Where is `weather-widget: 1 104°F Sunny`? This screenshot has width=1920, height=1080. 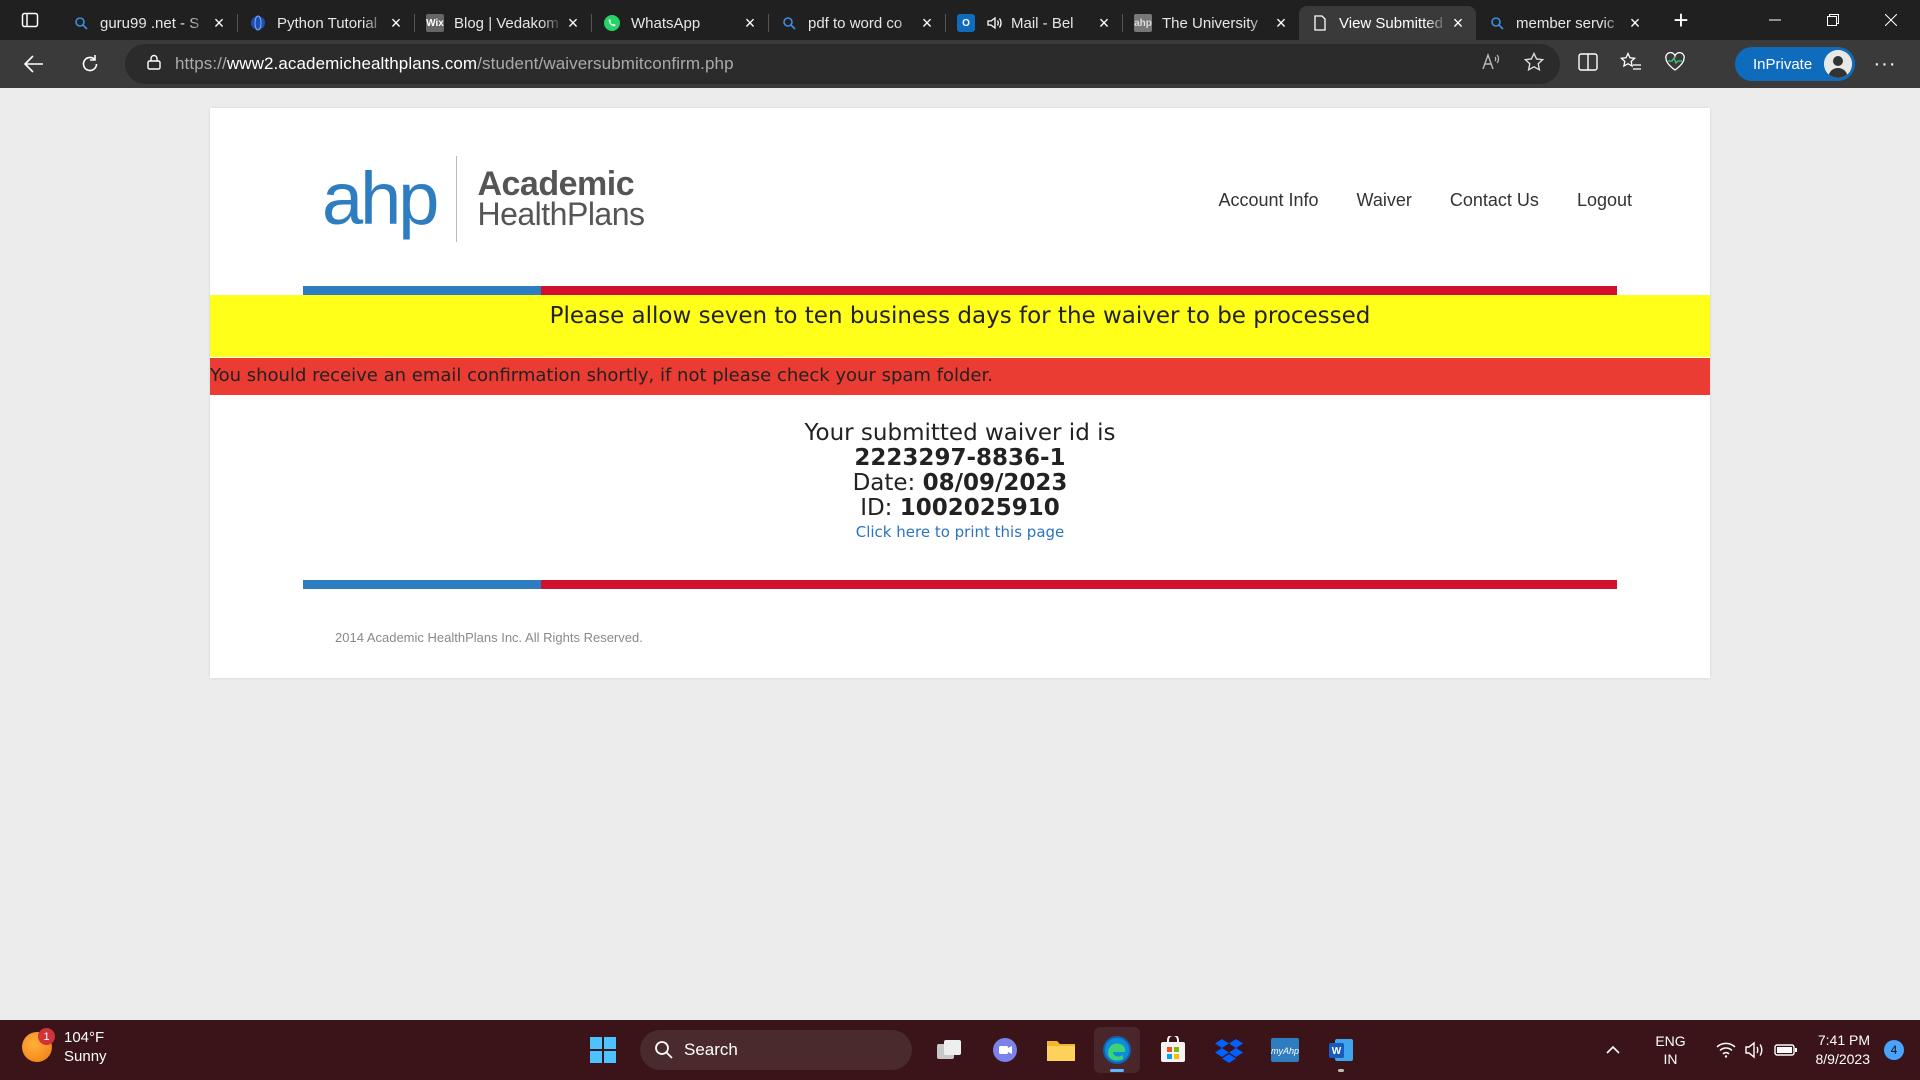 weather-widget: 1 104°F Sunny is located at coordinates (64, 1047).